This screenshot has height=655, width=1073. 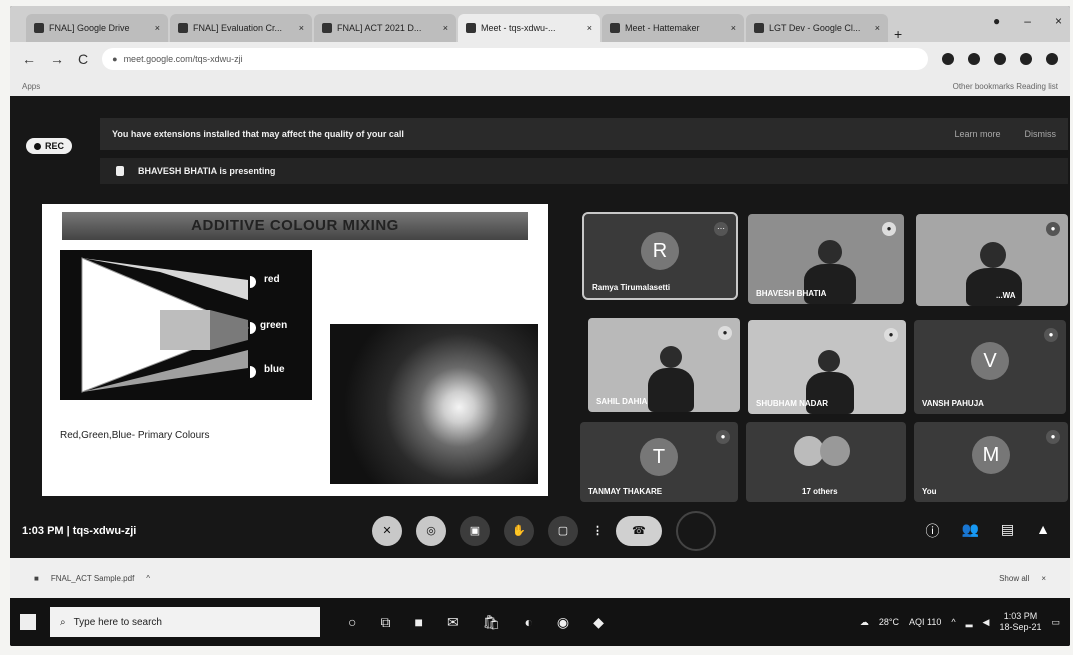 What do you see at coordinates (1007, 531) in the screenshot?
I see `chat-icon: ▤` at bounding box center [1007, 531].